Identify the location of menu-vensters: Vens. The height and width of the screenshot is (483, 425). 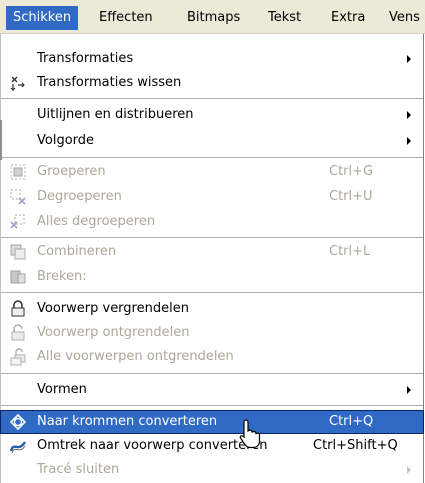
(403, 18).